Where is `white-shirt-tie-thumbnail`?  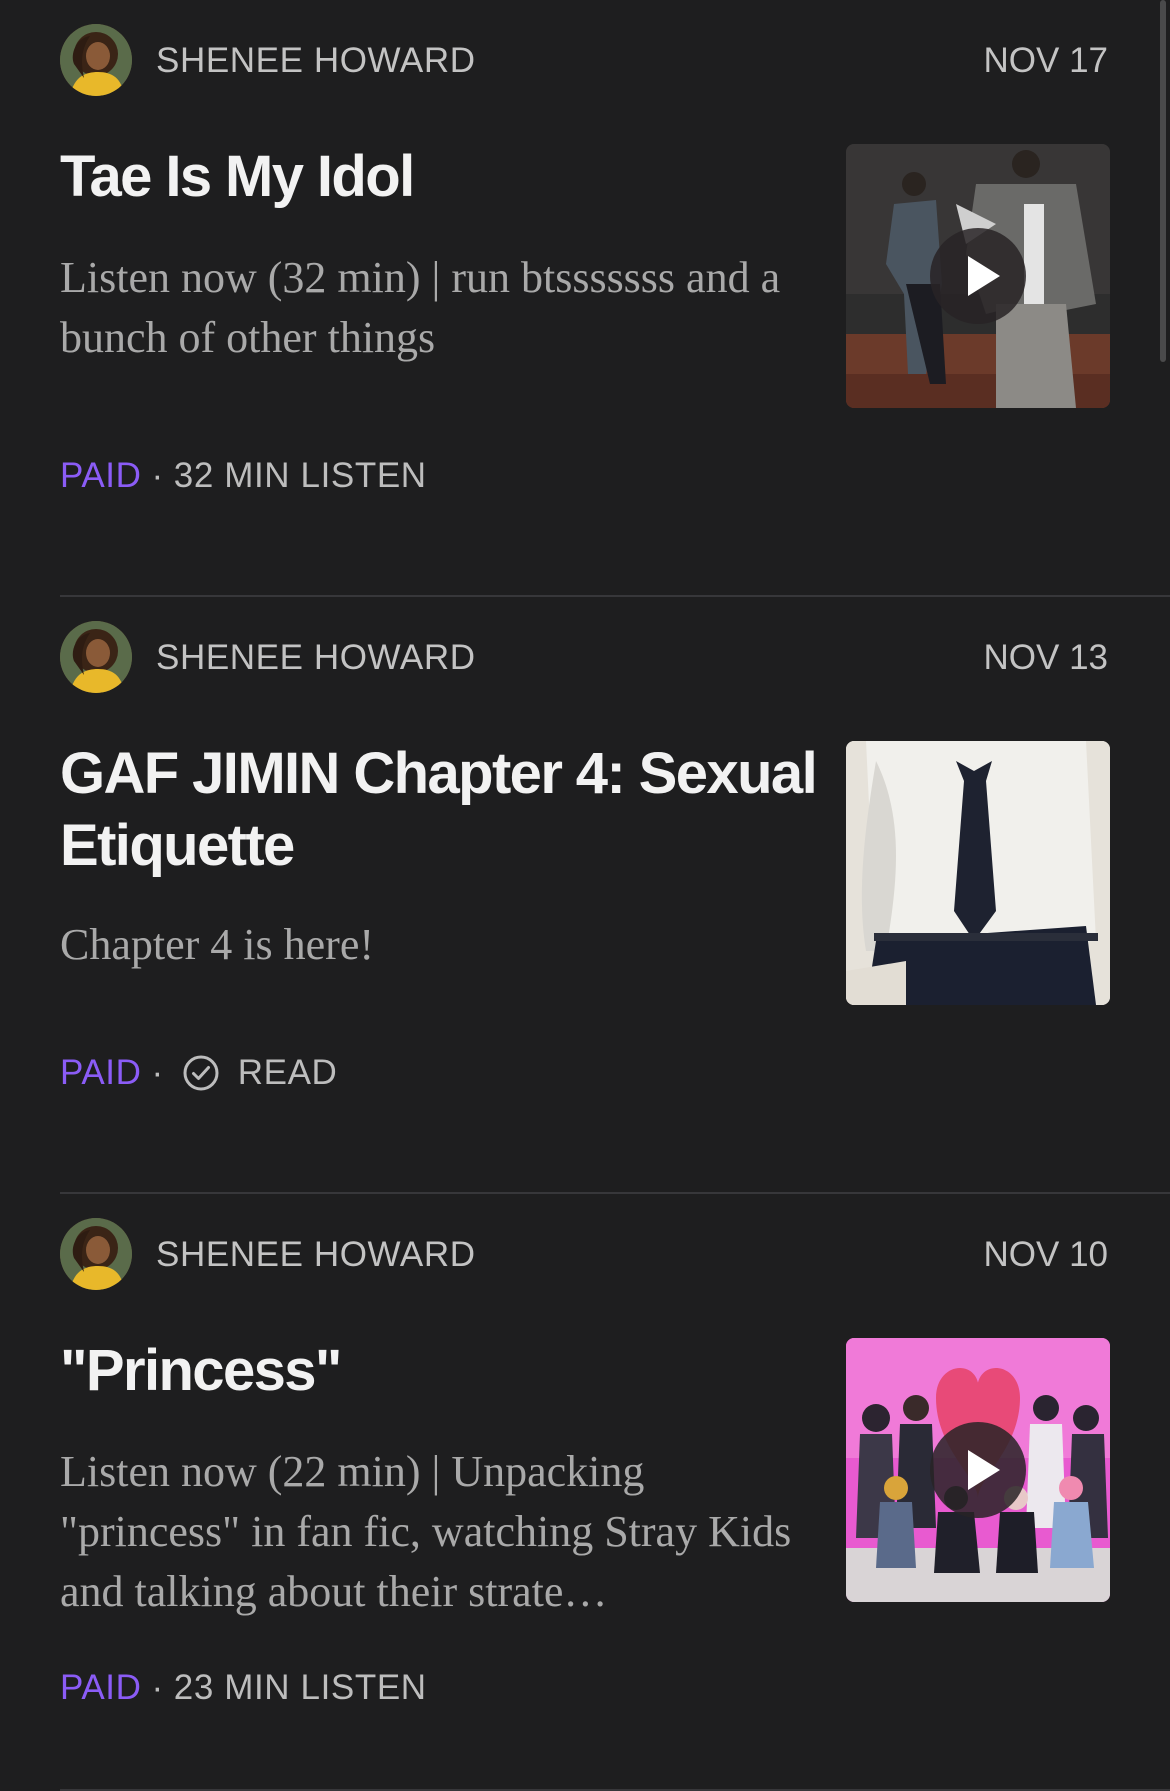 white-shirt-tie-thumbnail is located at coordinates (978, 873).